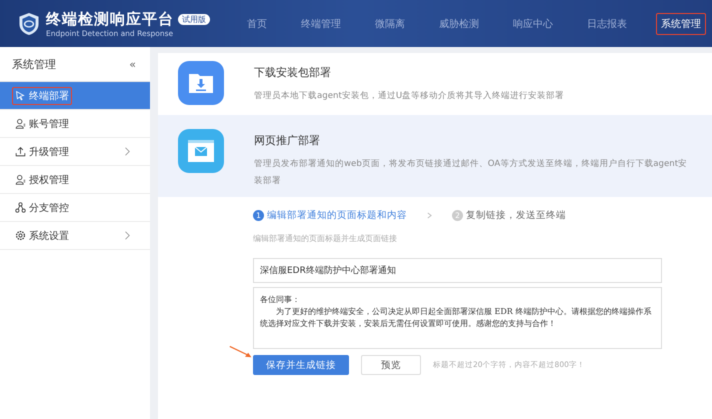 This screenshot has width=712, height=419. I want to click on sidebar-item: 升级管理, so click(75, 152).